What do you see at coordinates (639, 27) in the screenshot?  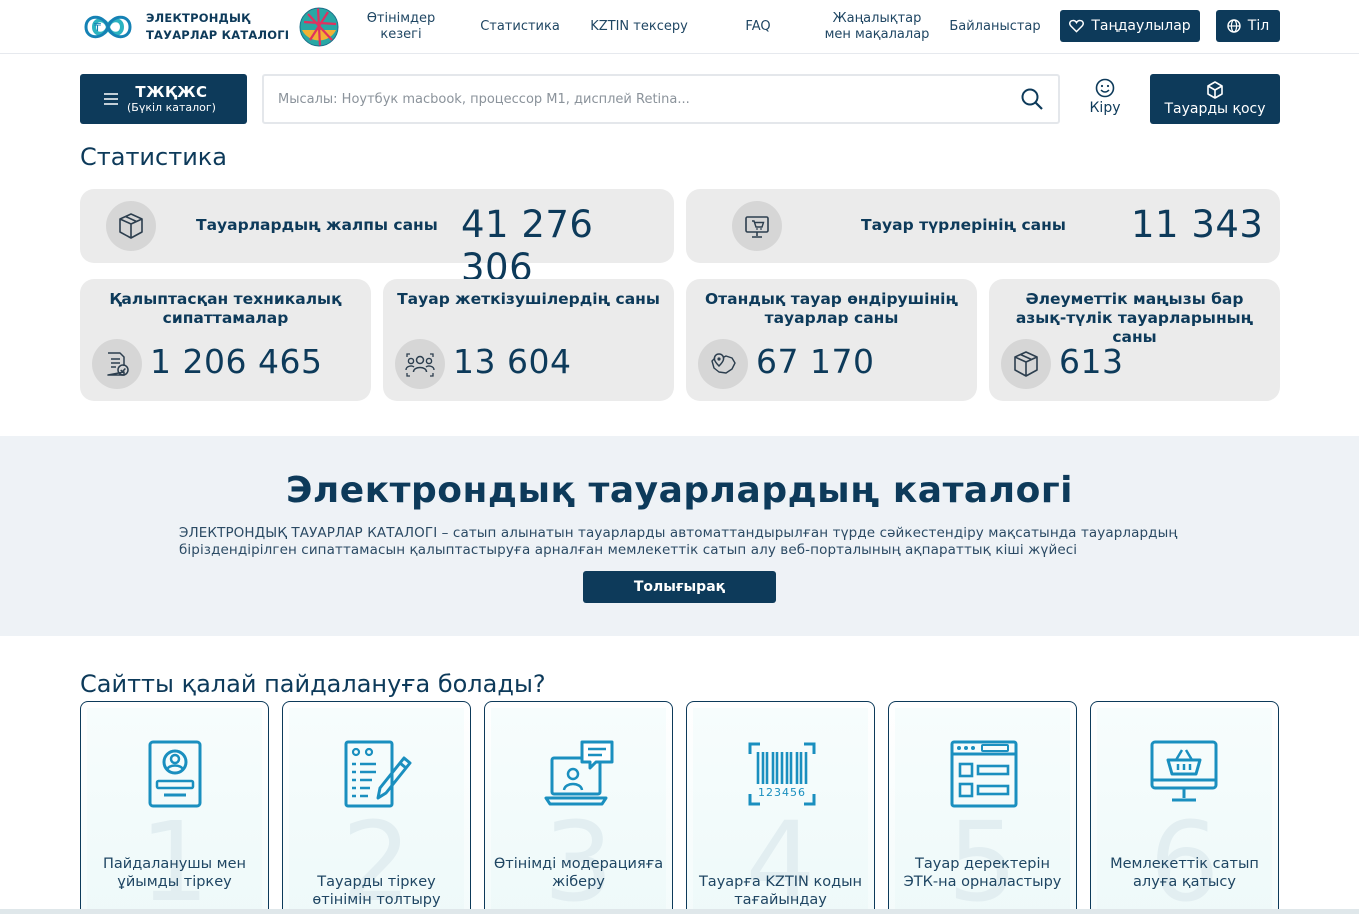 I see `nav-item-kztin-check: KZTIN тексеру` at bounding box center [639, 27].